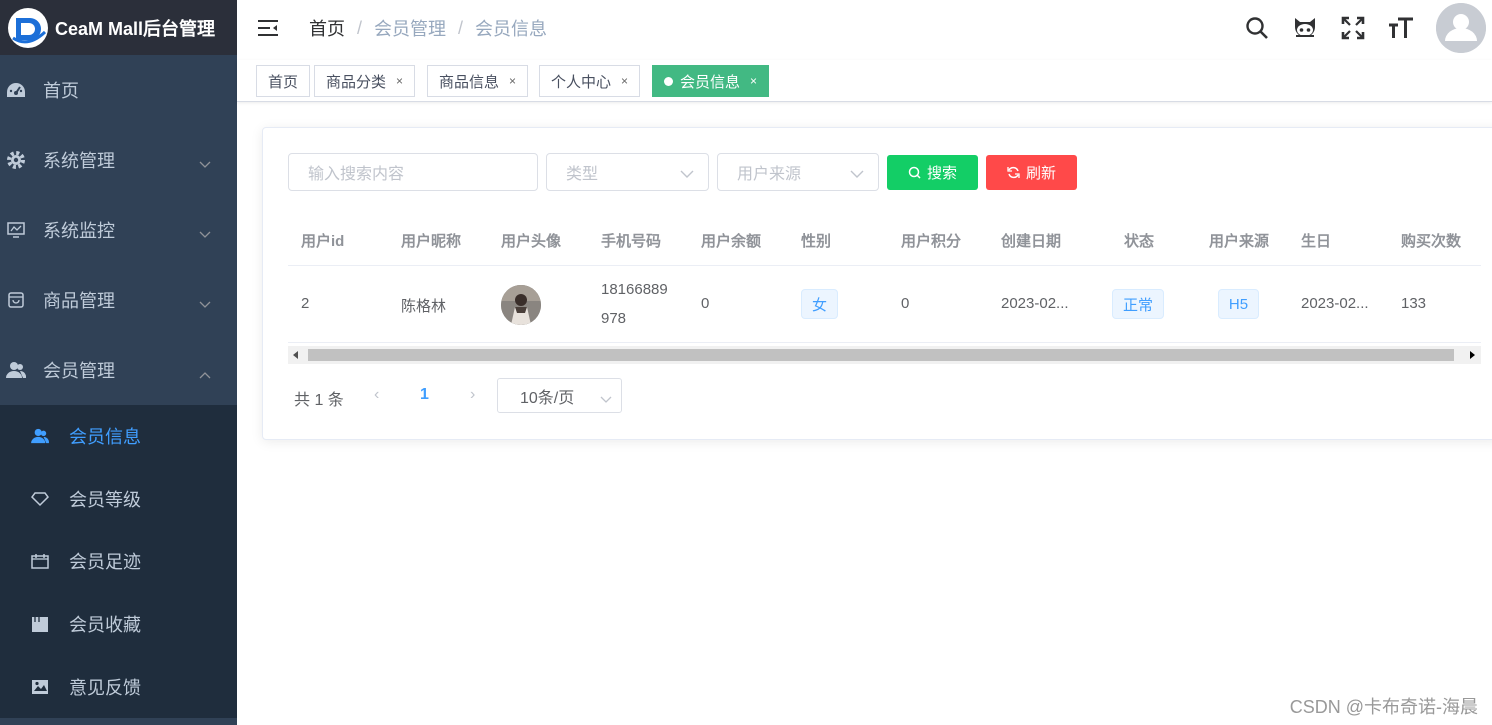 This screenshot has height=725, width=1492. I want to click on sidebar-item-member-info: 会员信息, so click(118, 436).